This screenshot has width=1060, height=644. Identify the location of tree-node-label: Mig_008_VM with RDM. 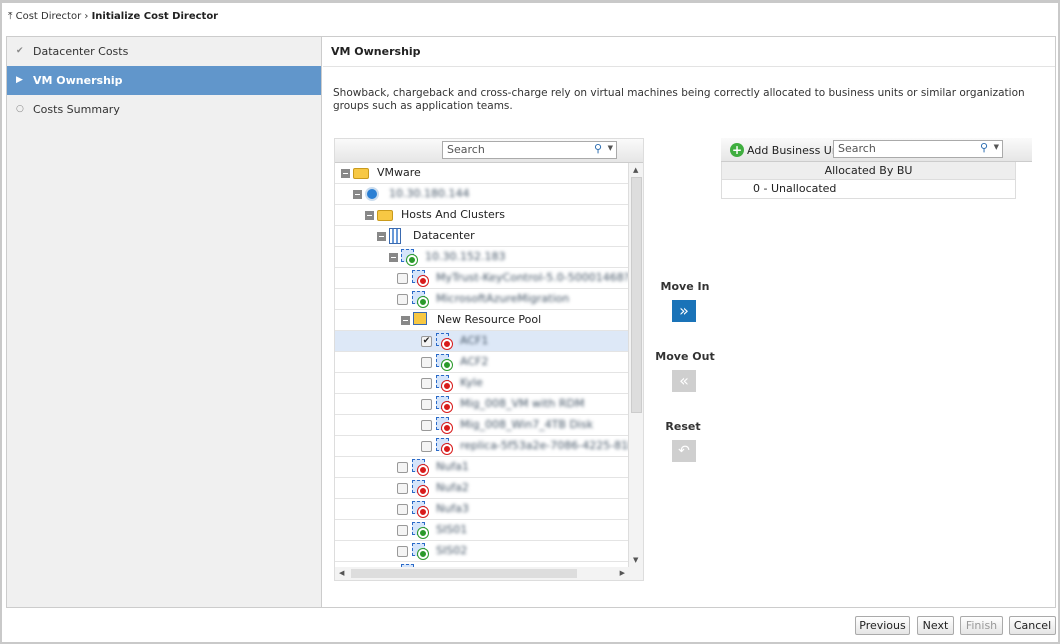
(522, 404).